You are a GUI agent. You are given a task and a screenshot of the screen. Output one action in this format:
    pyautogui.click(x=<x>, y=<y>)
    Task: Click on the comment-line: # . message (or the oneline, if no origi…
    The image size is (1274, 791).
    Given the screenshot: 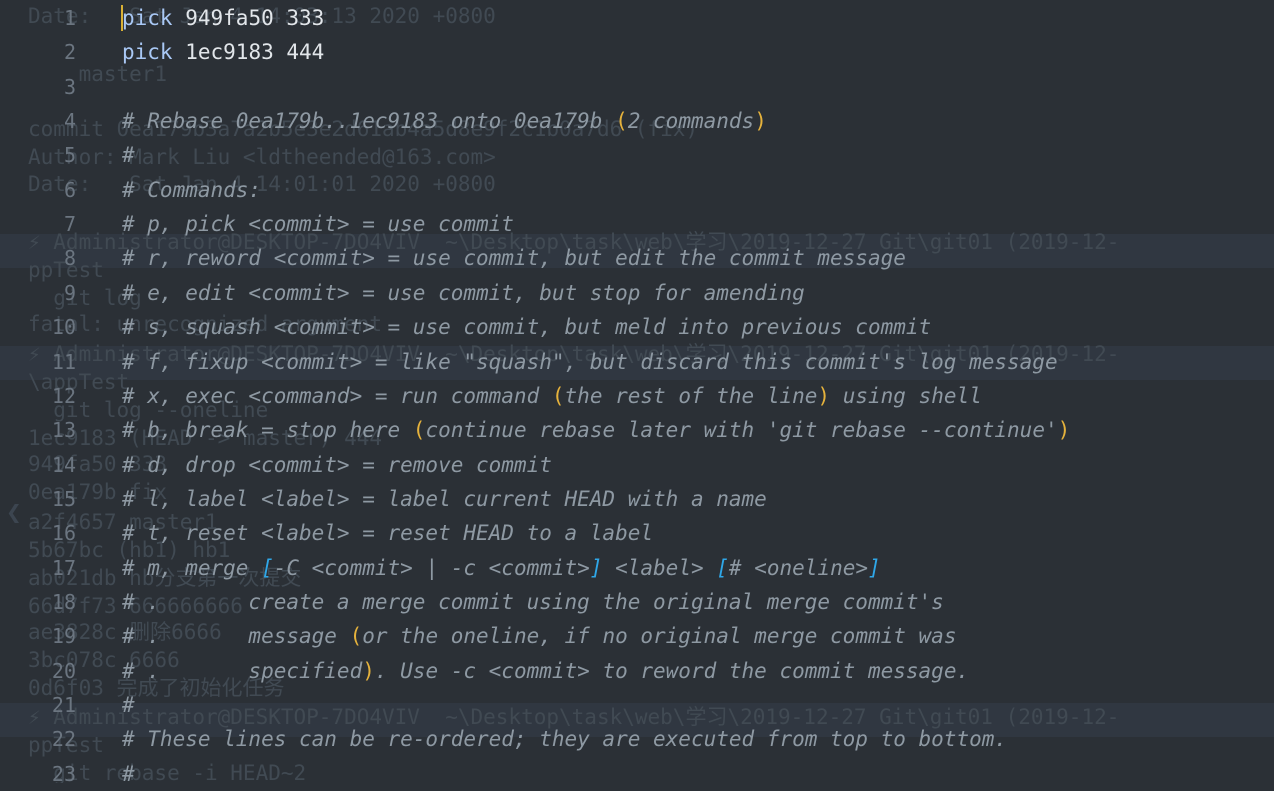 What is the action you would take?
    pyautogui.click(x=539, y=636)
    